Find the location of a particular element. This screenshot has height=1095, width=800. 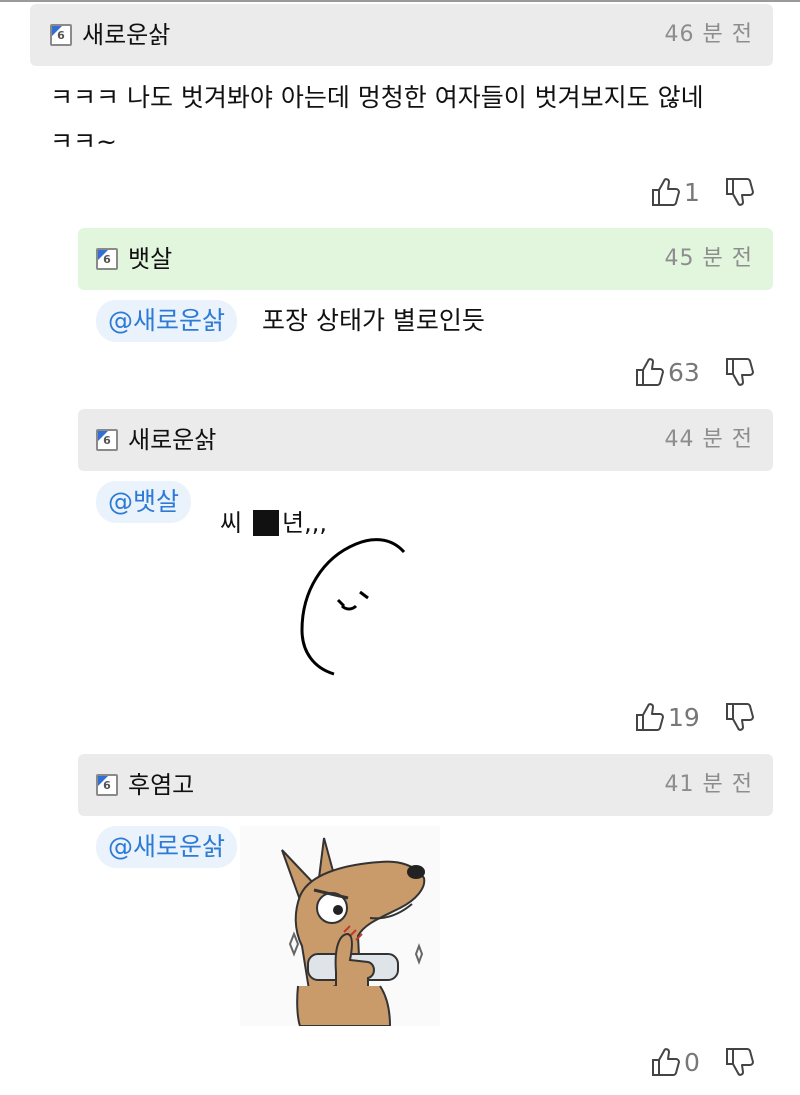

comment-username: 후염고 is located at coordinates (161, 785).